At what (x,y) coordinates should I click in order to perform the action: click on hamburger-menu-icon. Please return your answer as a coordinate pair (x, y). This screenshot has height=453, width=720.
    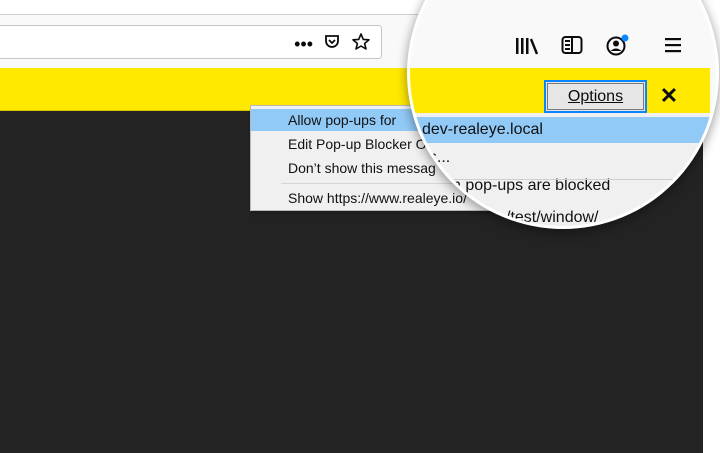
    Looking at the image, I should click on (673, 47).